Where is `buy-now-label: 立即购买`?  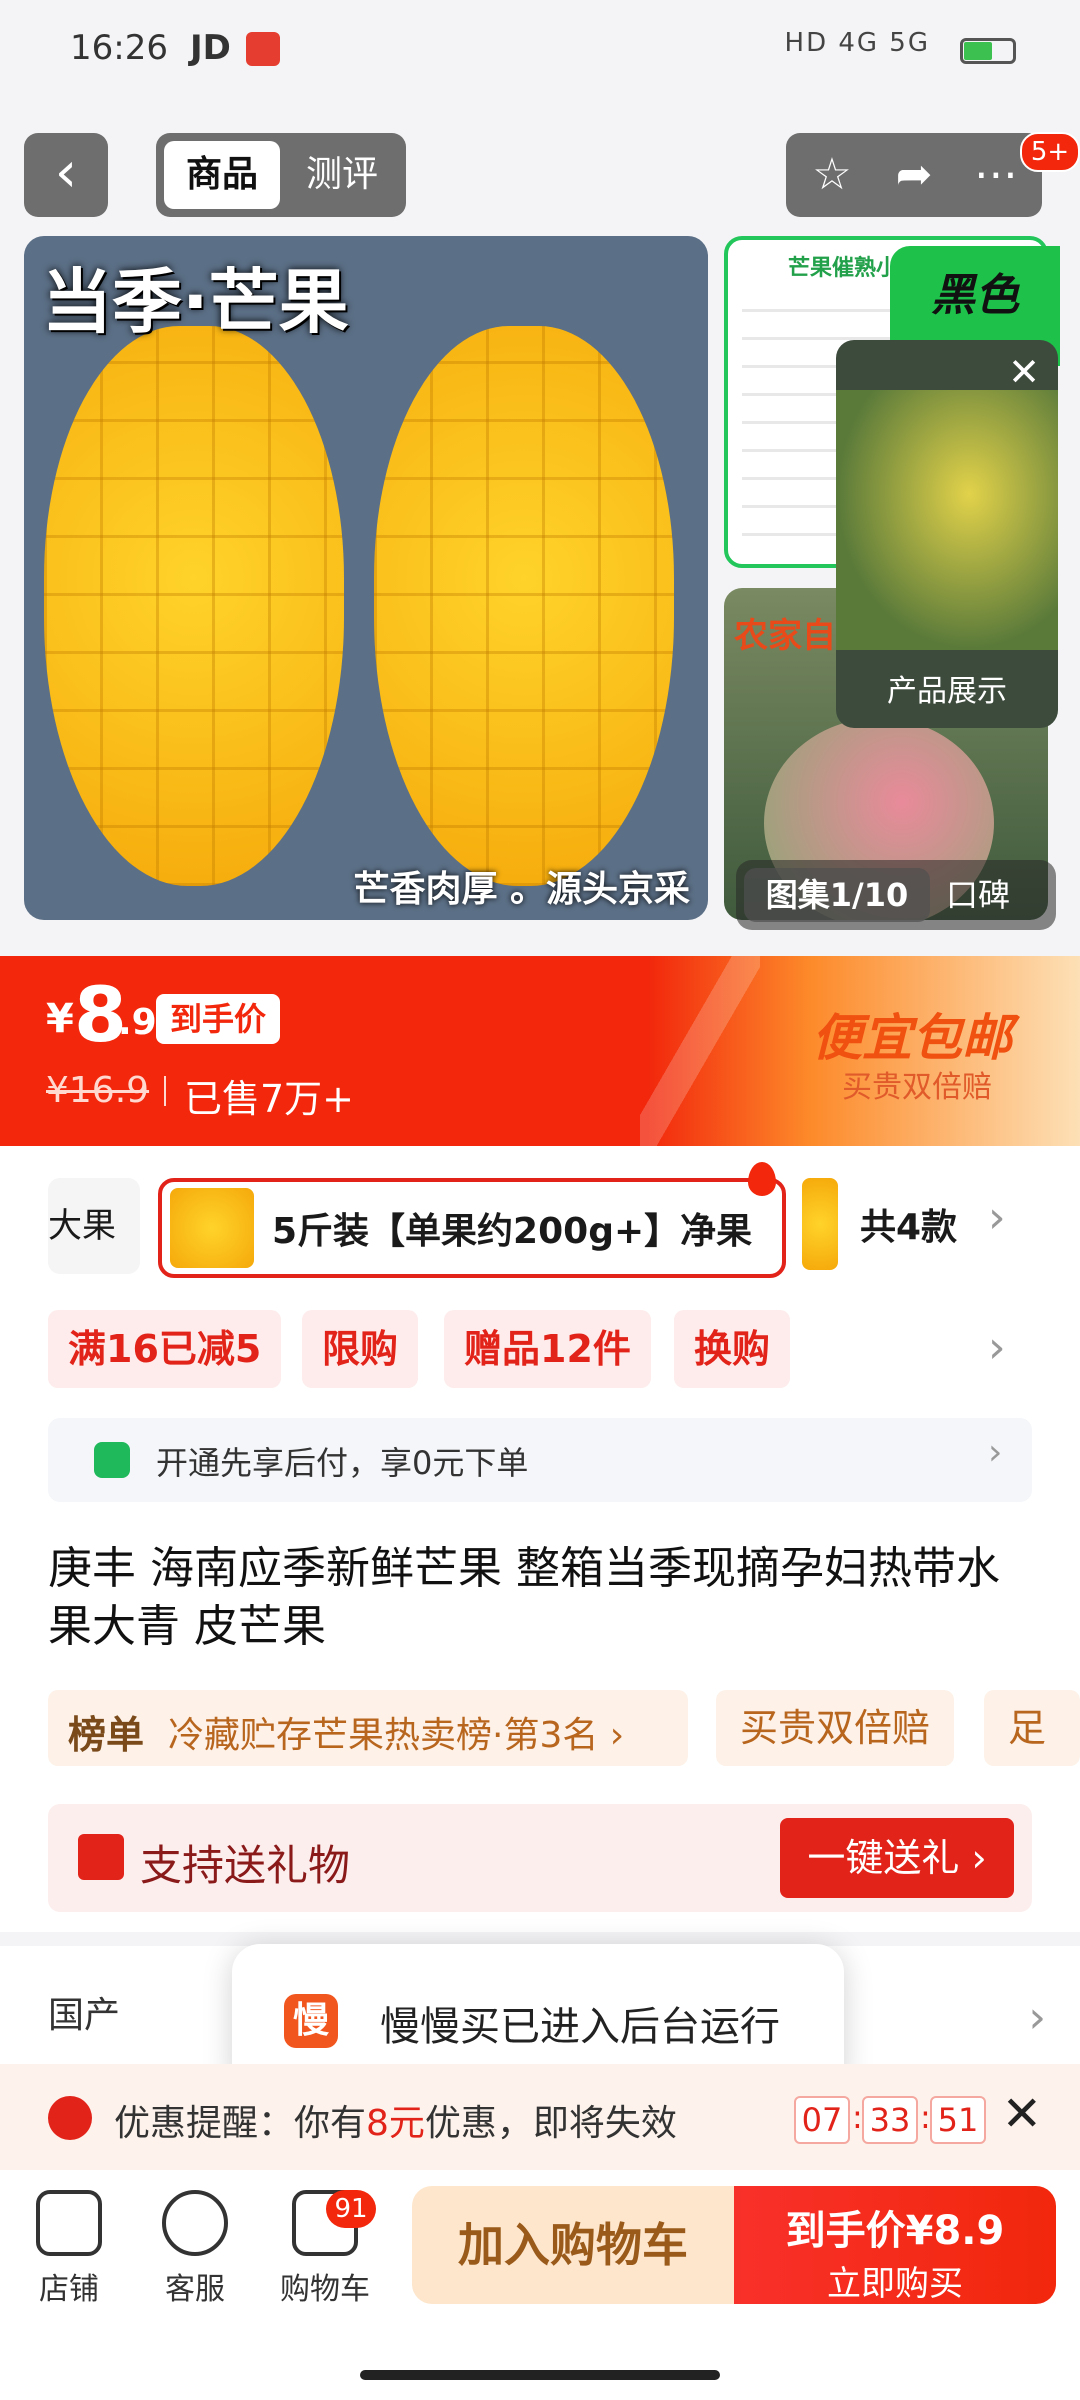
buy-now-label: 立即购买 is located at coordinates (895, 2284).